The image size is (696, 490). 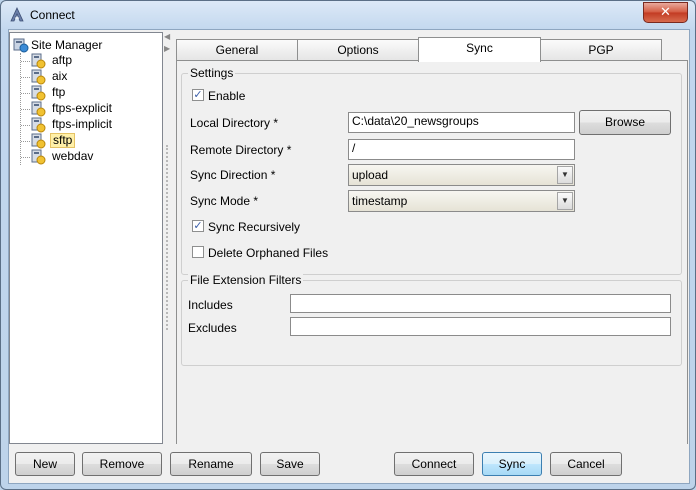 What do you see at coordinates (461, 175) in the screenshot?
I see `sync-direction-select: upload ▼` at bounding box center [461, 175].